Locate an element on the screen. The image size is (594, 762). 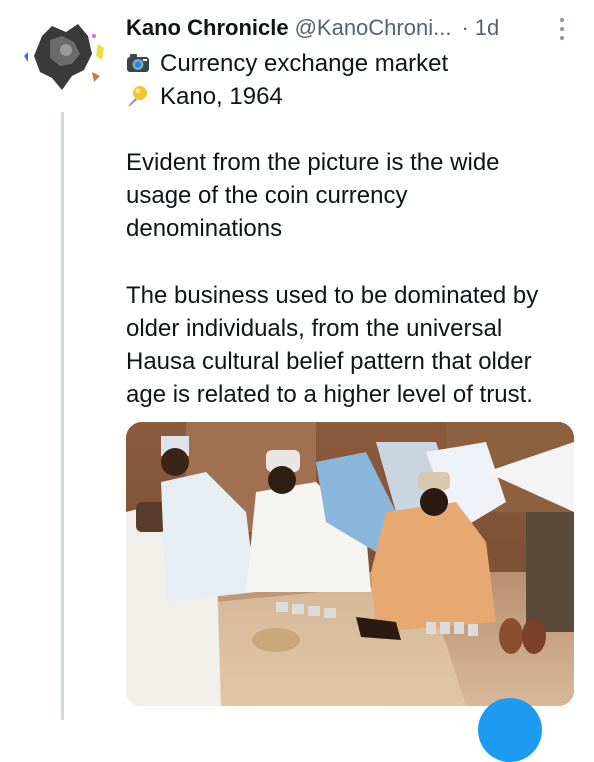
paragraph-2-line: older individuals, from the universal is located at coordinates (314, 328).